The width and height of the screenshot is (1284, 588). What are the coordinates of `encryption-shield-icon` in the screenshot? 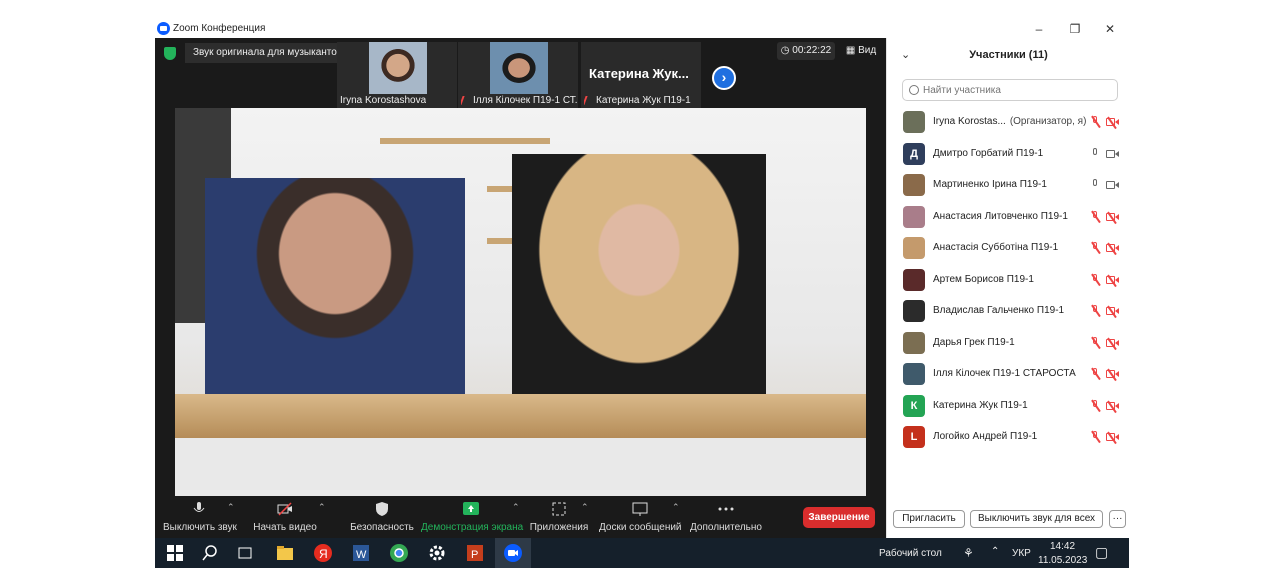 It's located at (170, 53).